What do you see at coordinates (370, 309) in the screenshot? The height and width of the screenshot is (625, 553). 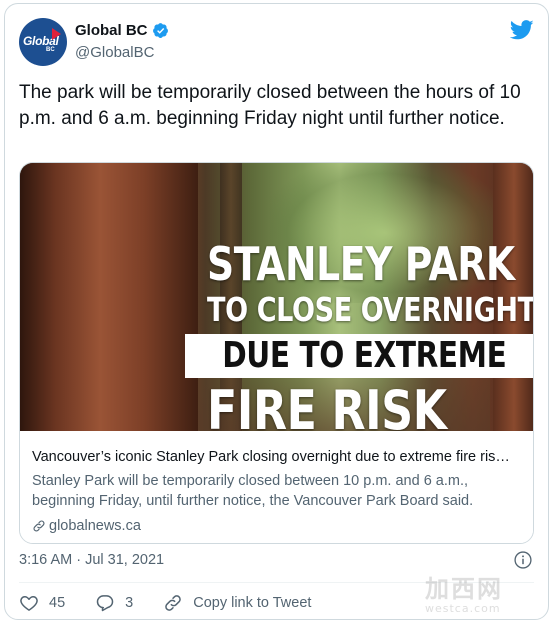 I see `headline-line-2: TO CLOSE OVERNIGHT` at bounding box center [370, 309].